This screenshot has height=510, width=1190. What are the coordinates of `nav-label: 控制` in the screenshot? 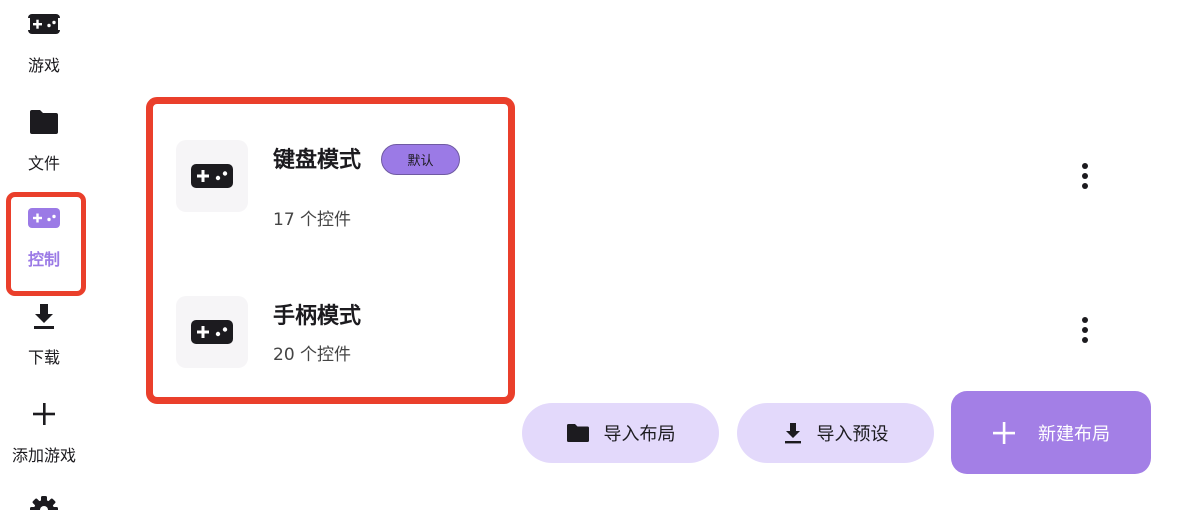 It's located at (43, 259).